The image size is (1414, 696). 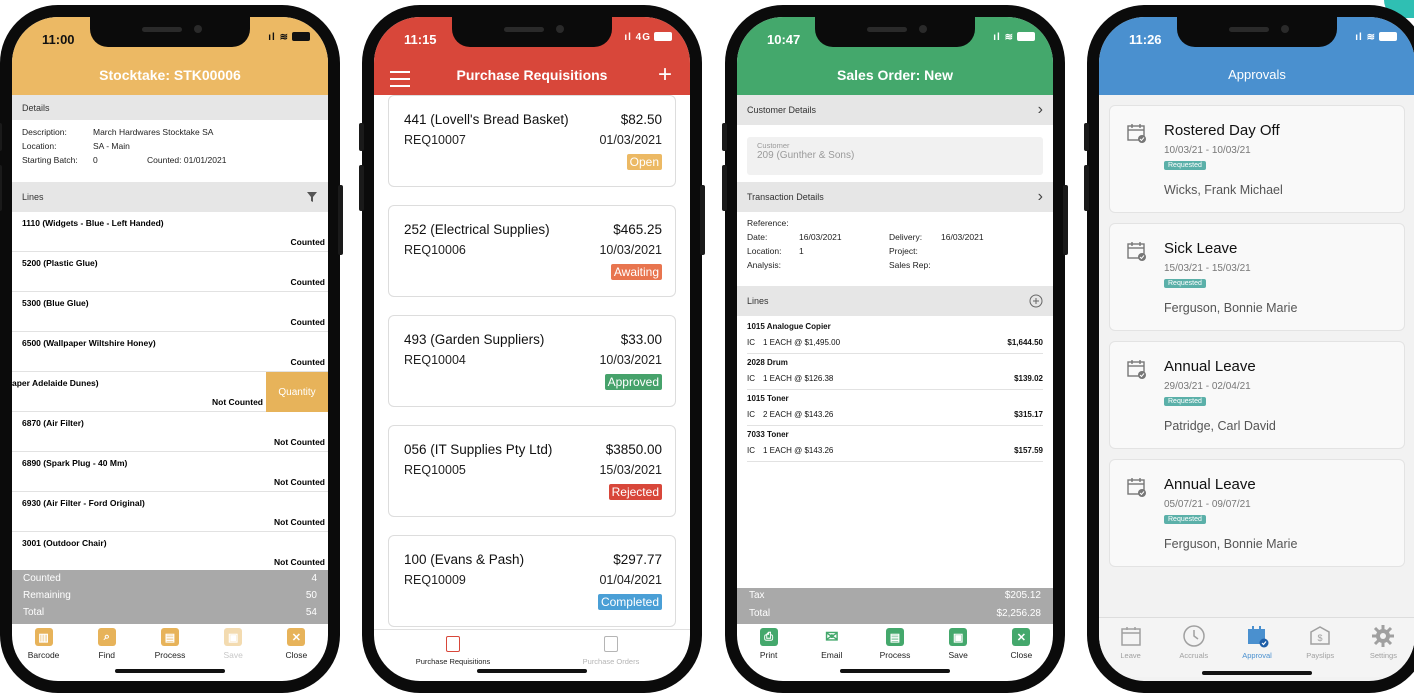 What do you see at coordinates (895, 197) in the screenshot?
I see `transaction-details-header: Transaction Details ›` at bounding box center [895, 197].